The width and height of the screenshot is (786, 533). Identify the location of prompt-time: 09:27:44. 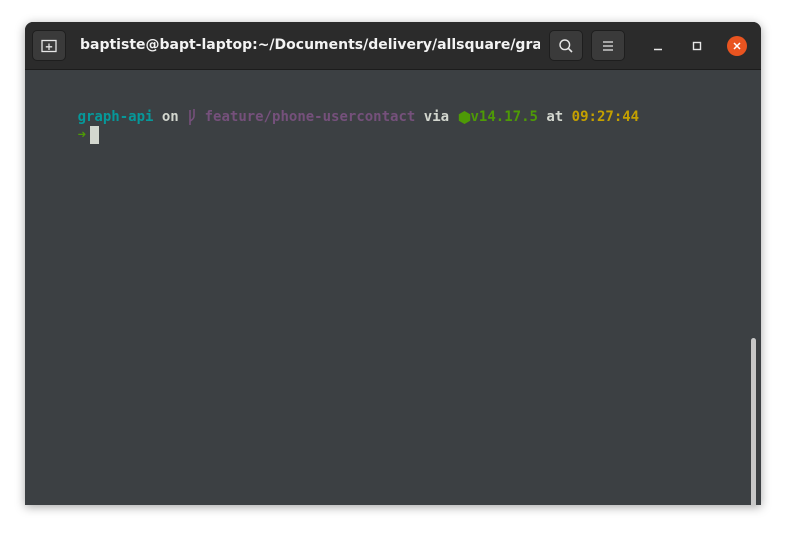
(605, 117).